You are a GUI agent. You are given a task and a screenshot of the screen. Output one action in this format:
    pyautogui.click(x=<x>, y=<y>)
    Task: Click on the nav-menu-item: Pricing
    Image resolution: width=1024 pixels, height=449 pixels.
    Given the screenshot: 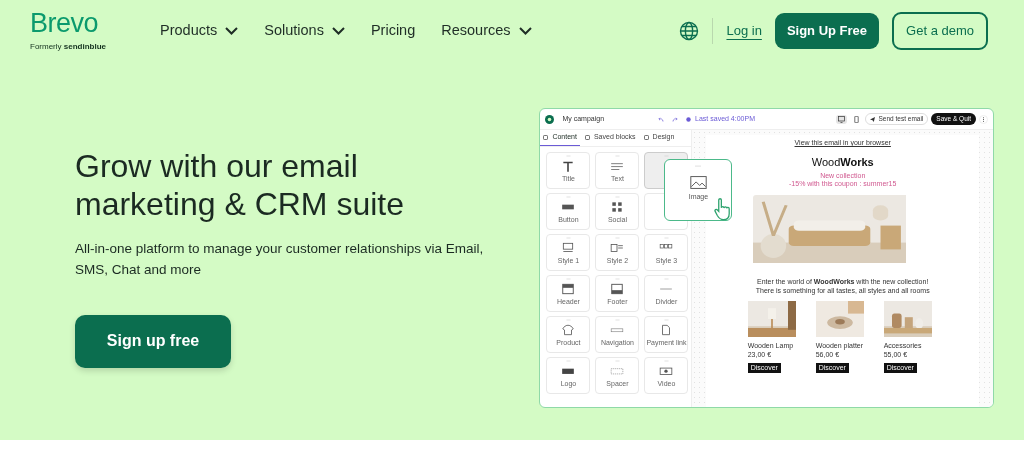 What is the action you would take?
    pyautogui.click(x=393, y=31)
    